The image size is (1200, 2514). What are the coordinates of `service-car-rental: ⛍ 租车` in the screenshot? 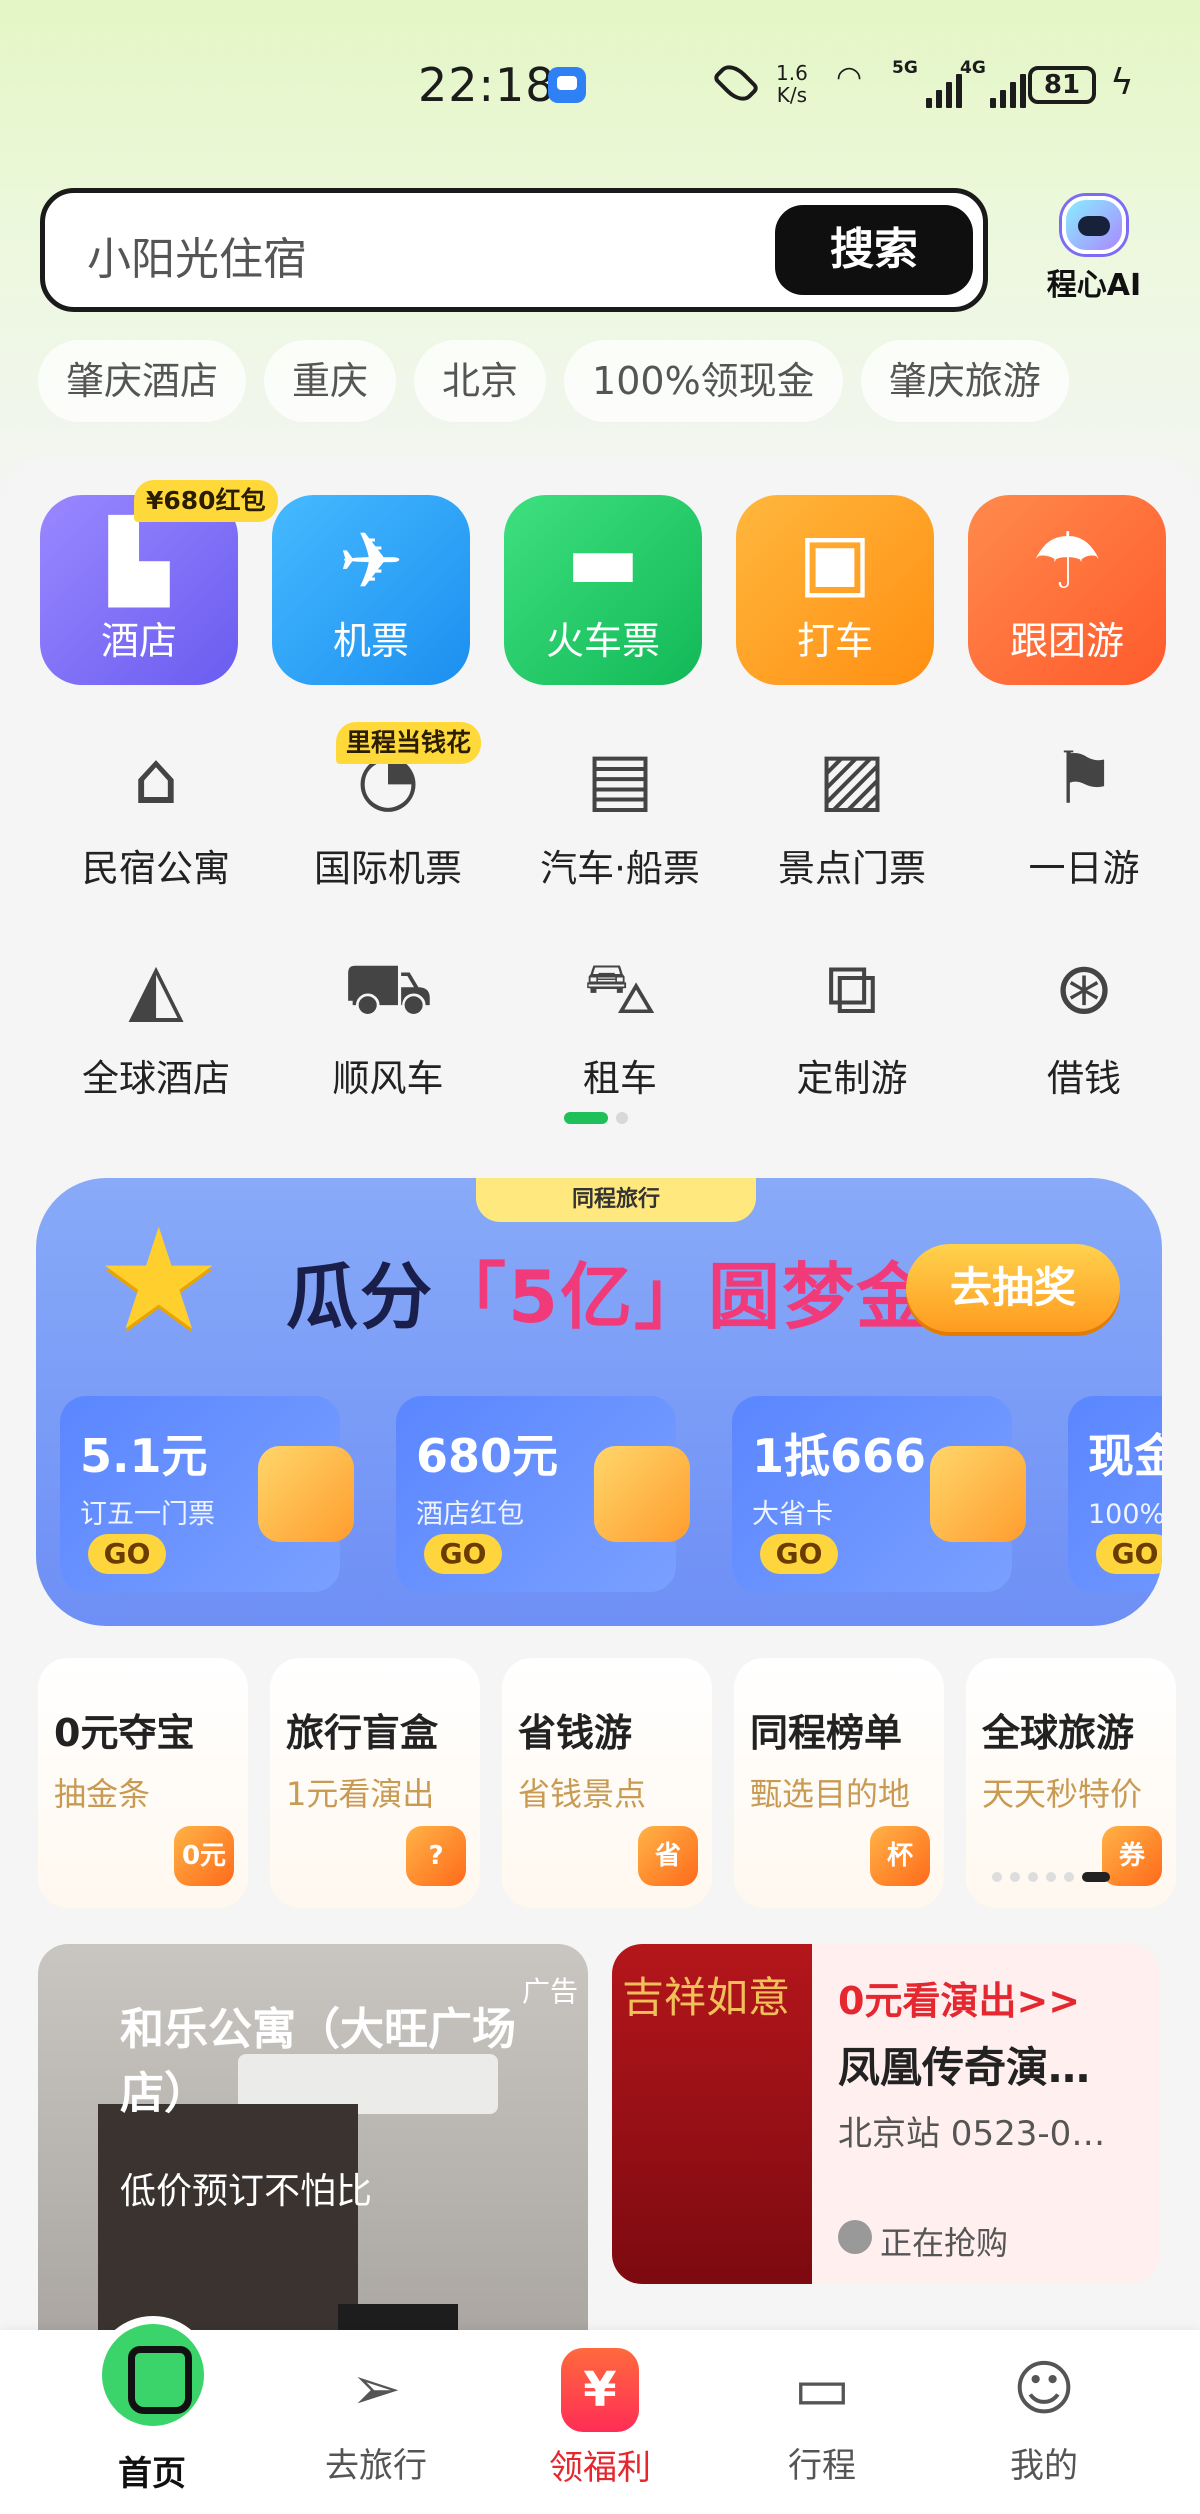 It's located at (620, 1020).